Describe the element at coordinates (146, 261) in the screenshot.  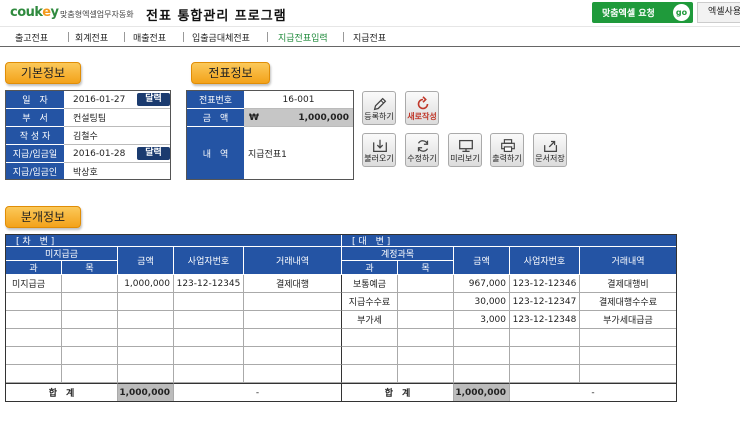
I see `debit-amount-header: 금액` at that location.